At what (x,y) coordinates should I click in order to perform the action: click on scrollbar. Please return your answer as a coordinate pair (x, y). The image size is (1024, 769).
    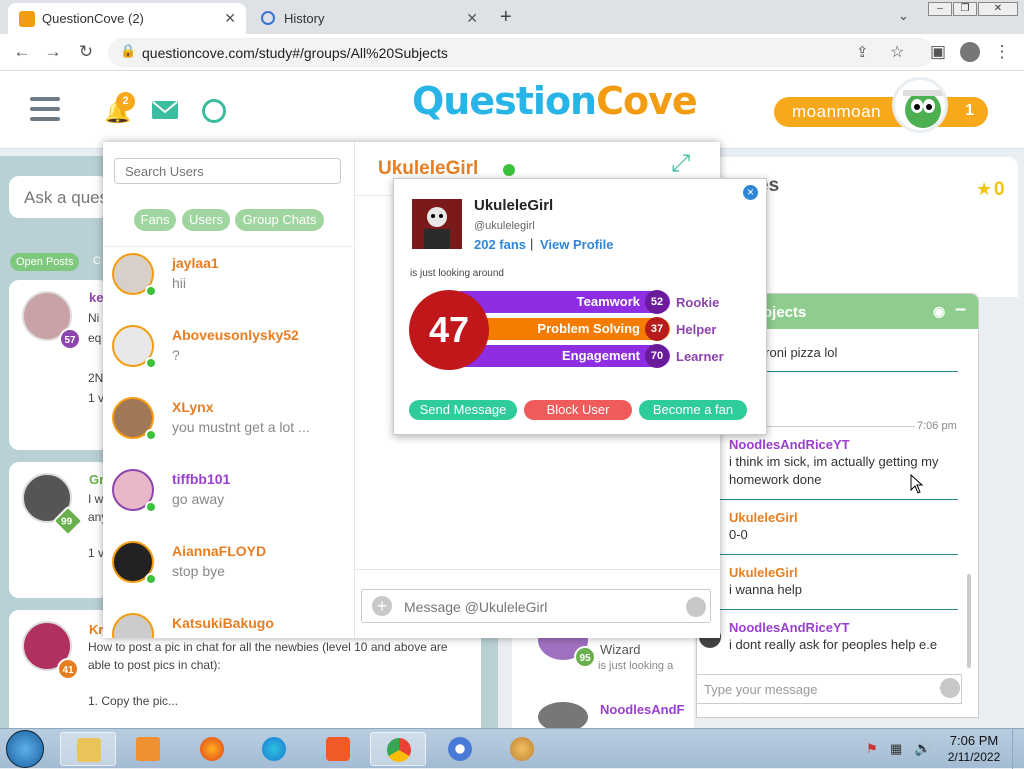
    Looking at the image, I should click on (969, 621).